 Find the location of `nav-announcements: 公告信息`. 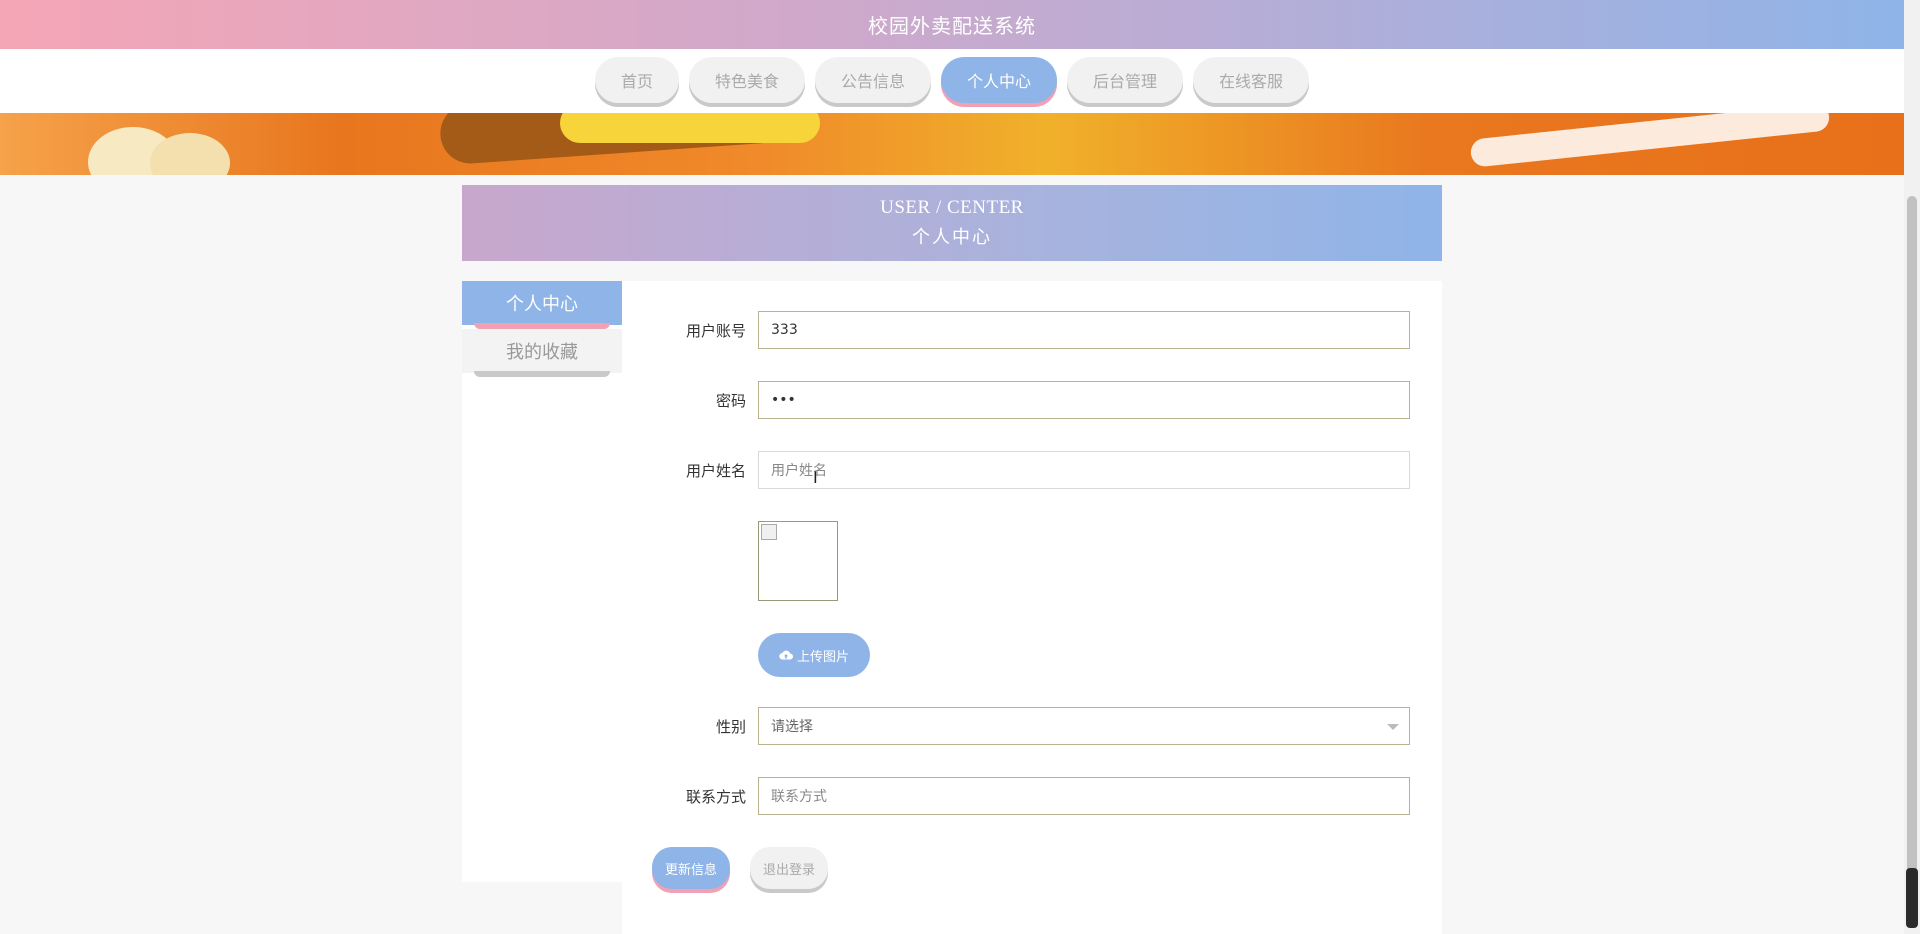

nav-announcements: 公告信息 is located at coordinates (872, 80).